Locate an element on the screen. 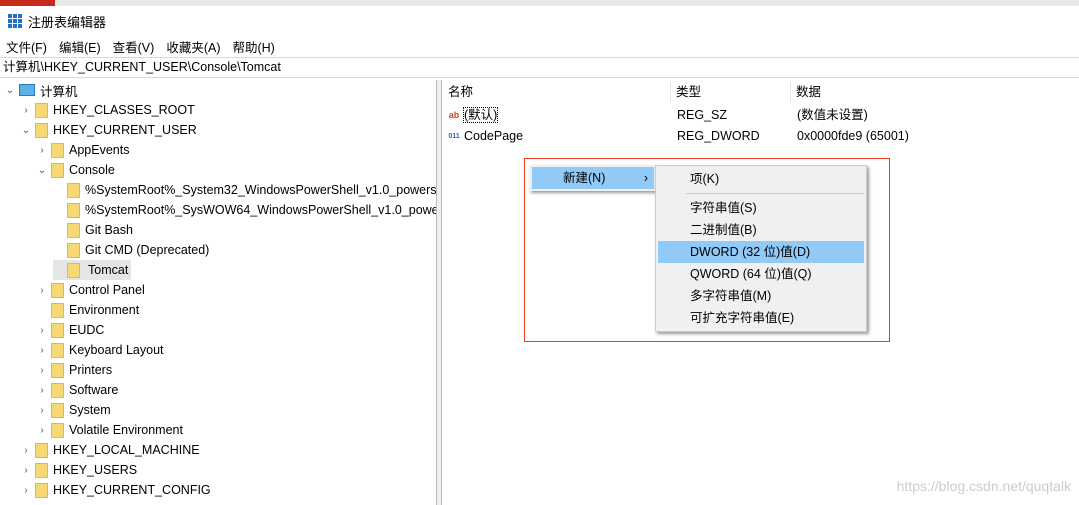 The image size is (1079, 505). tree-node-label: Environment is located at coordinates (104, 310).